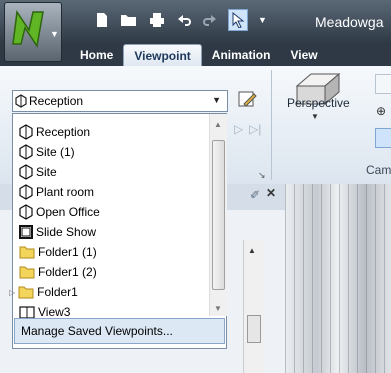 The height and width of the screenshot is (373, 391). Describe the element at coordinates (210, 20) in the screenshot. I see `redo-icon` at that location.